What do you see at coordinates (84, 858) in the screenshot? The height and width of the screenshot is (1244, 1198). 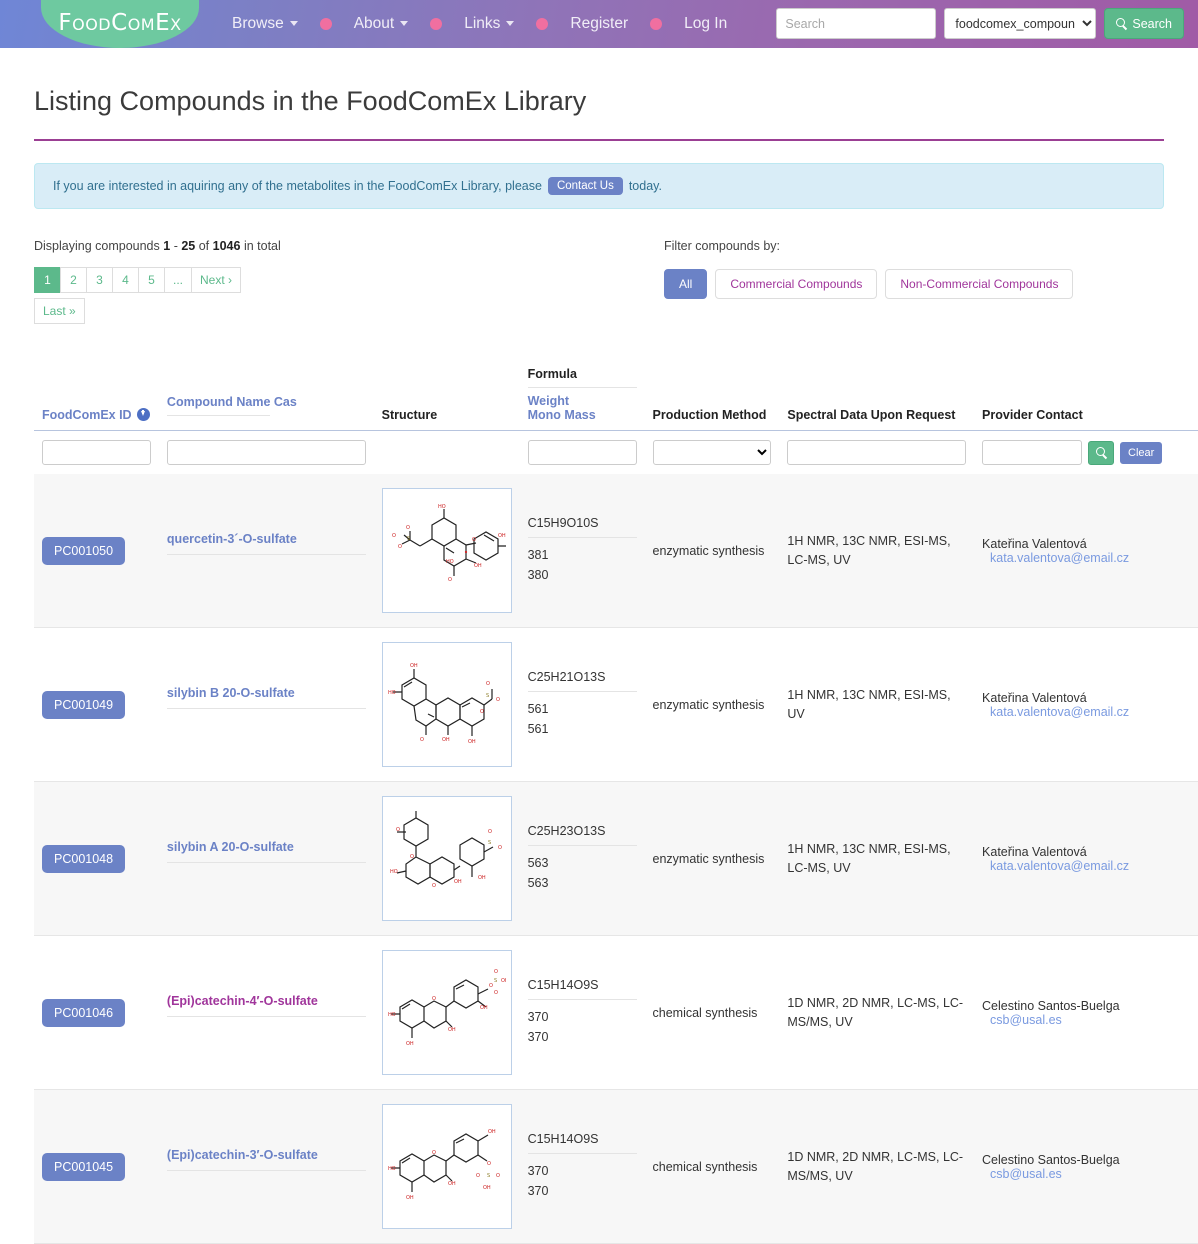 I see `compound-id-badge: PC001048` at bounding box center [84, 858].